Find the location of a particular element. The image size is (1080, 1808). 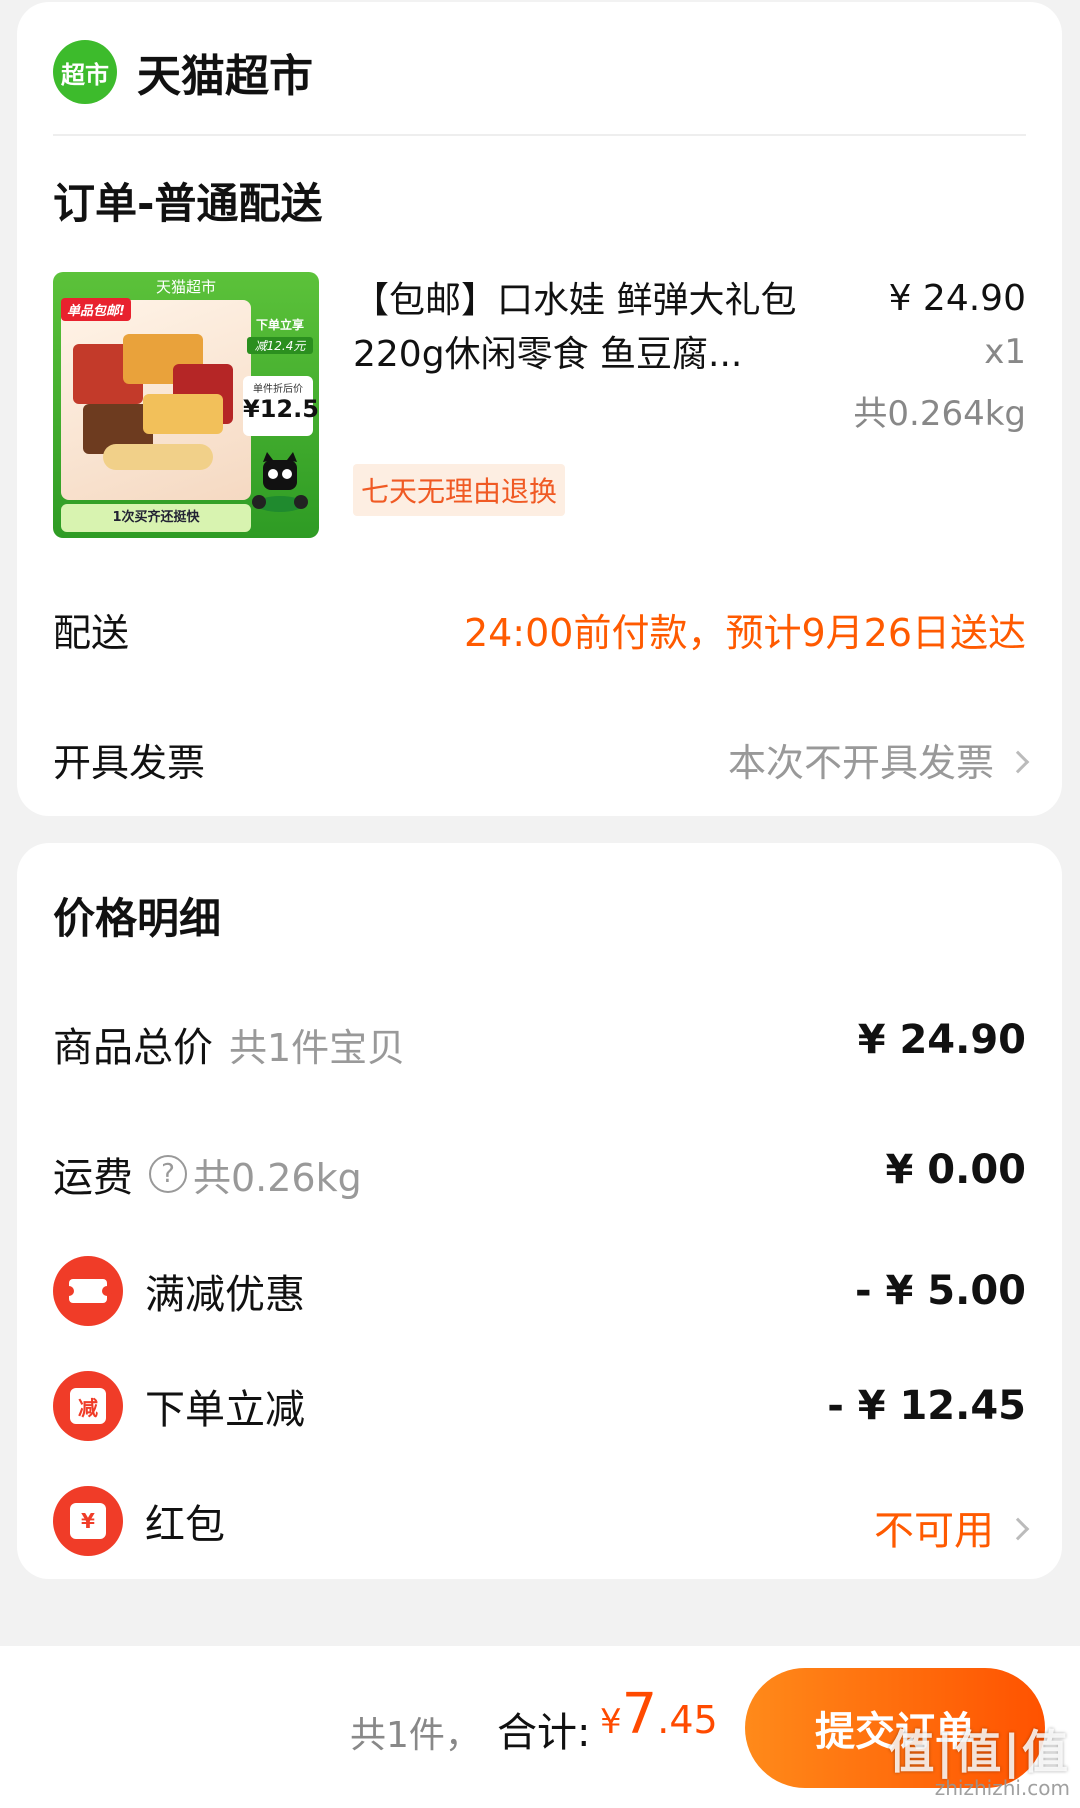

total-integer: 7 is located at coordinates (639, 1714).